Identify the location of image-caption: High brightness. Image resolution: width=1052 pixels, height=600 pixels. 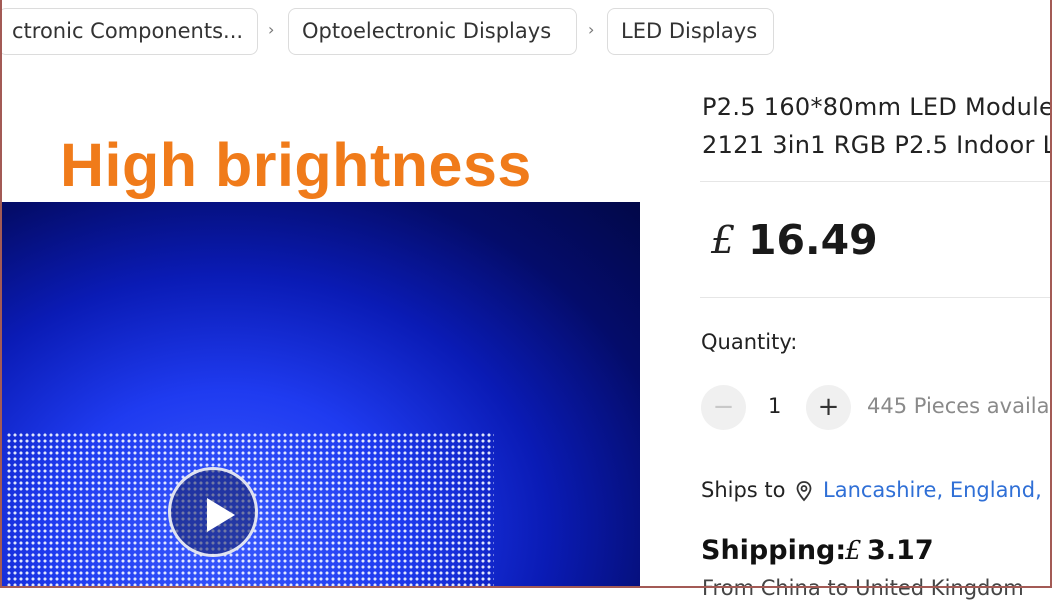
(296, 165).